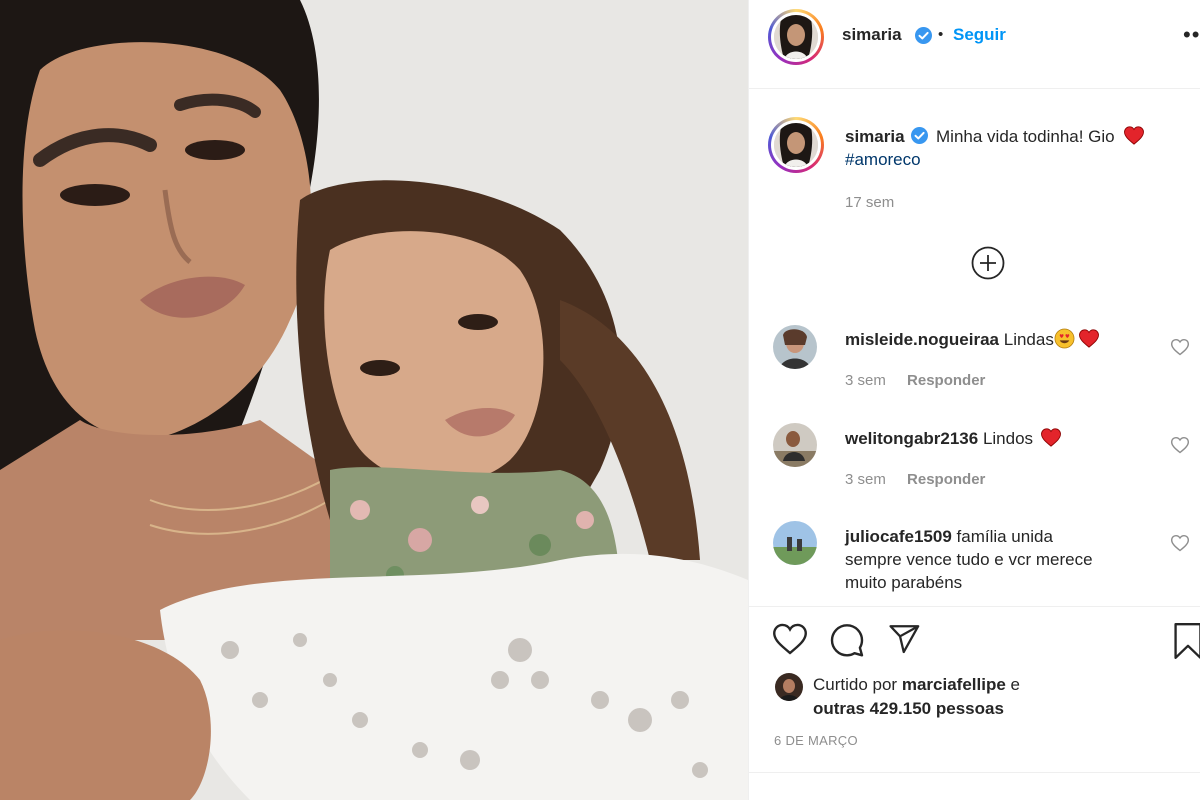 The width and height of the screenshot is (1200, 800). Describe the element at coordinates (855, 684) in the screenshot. I see `likes-prefix: Curtido por` at that location.